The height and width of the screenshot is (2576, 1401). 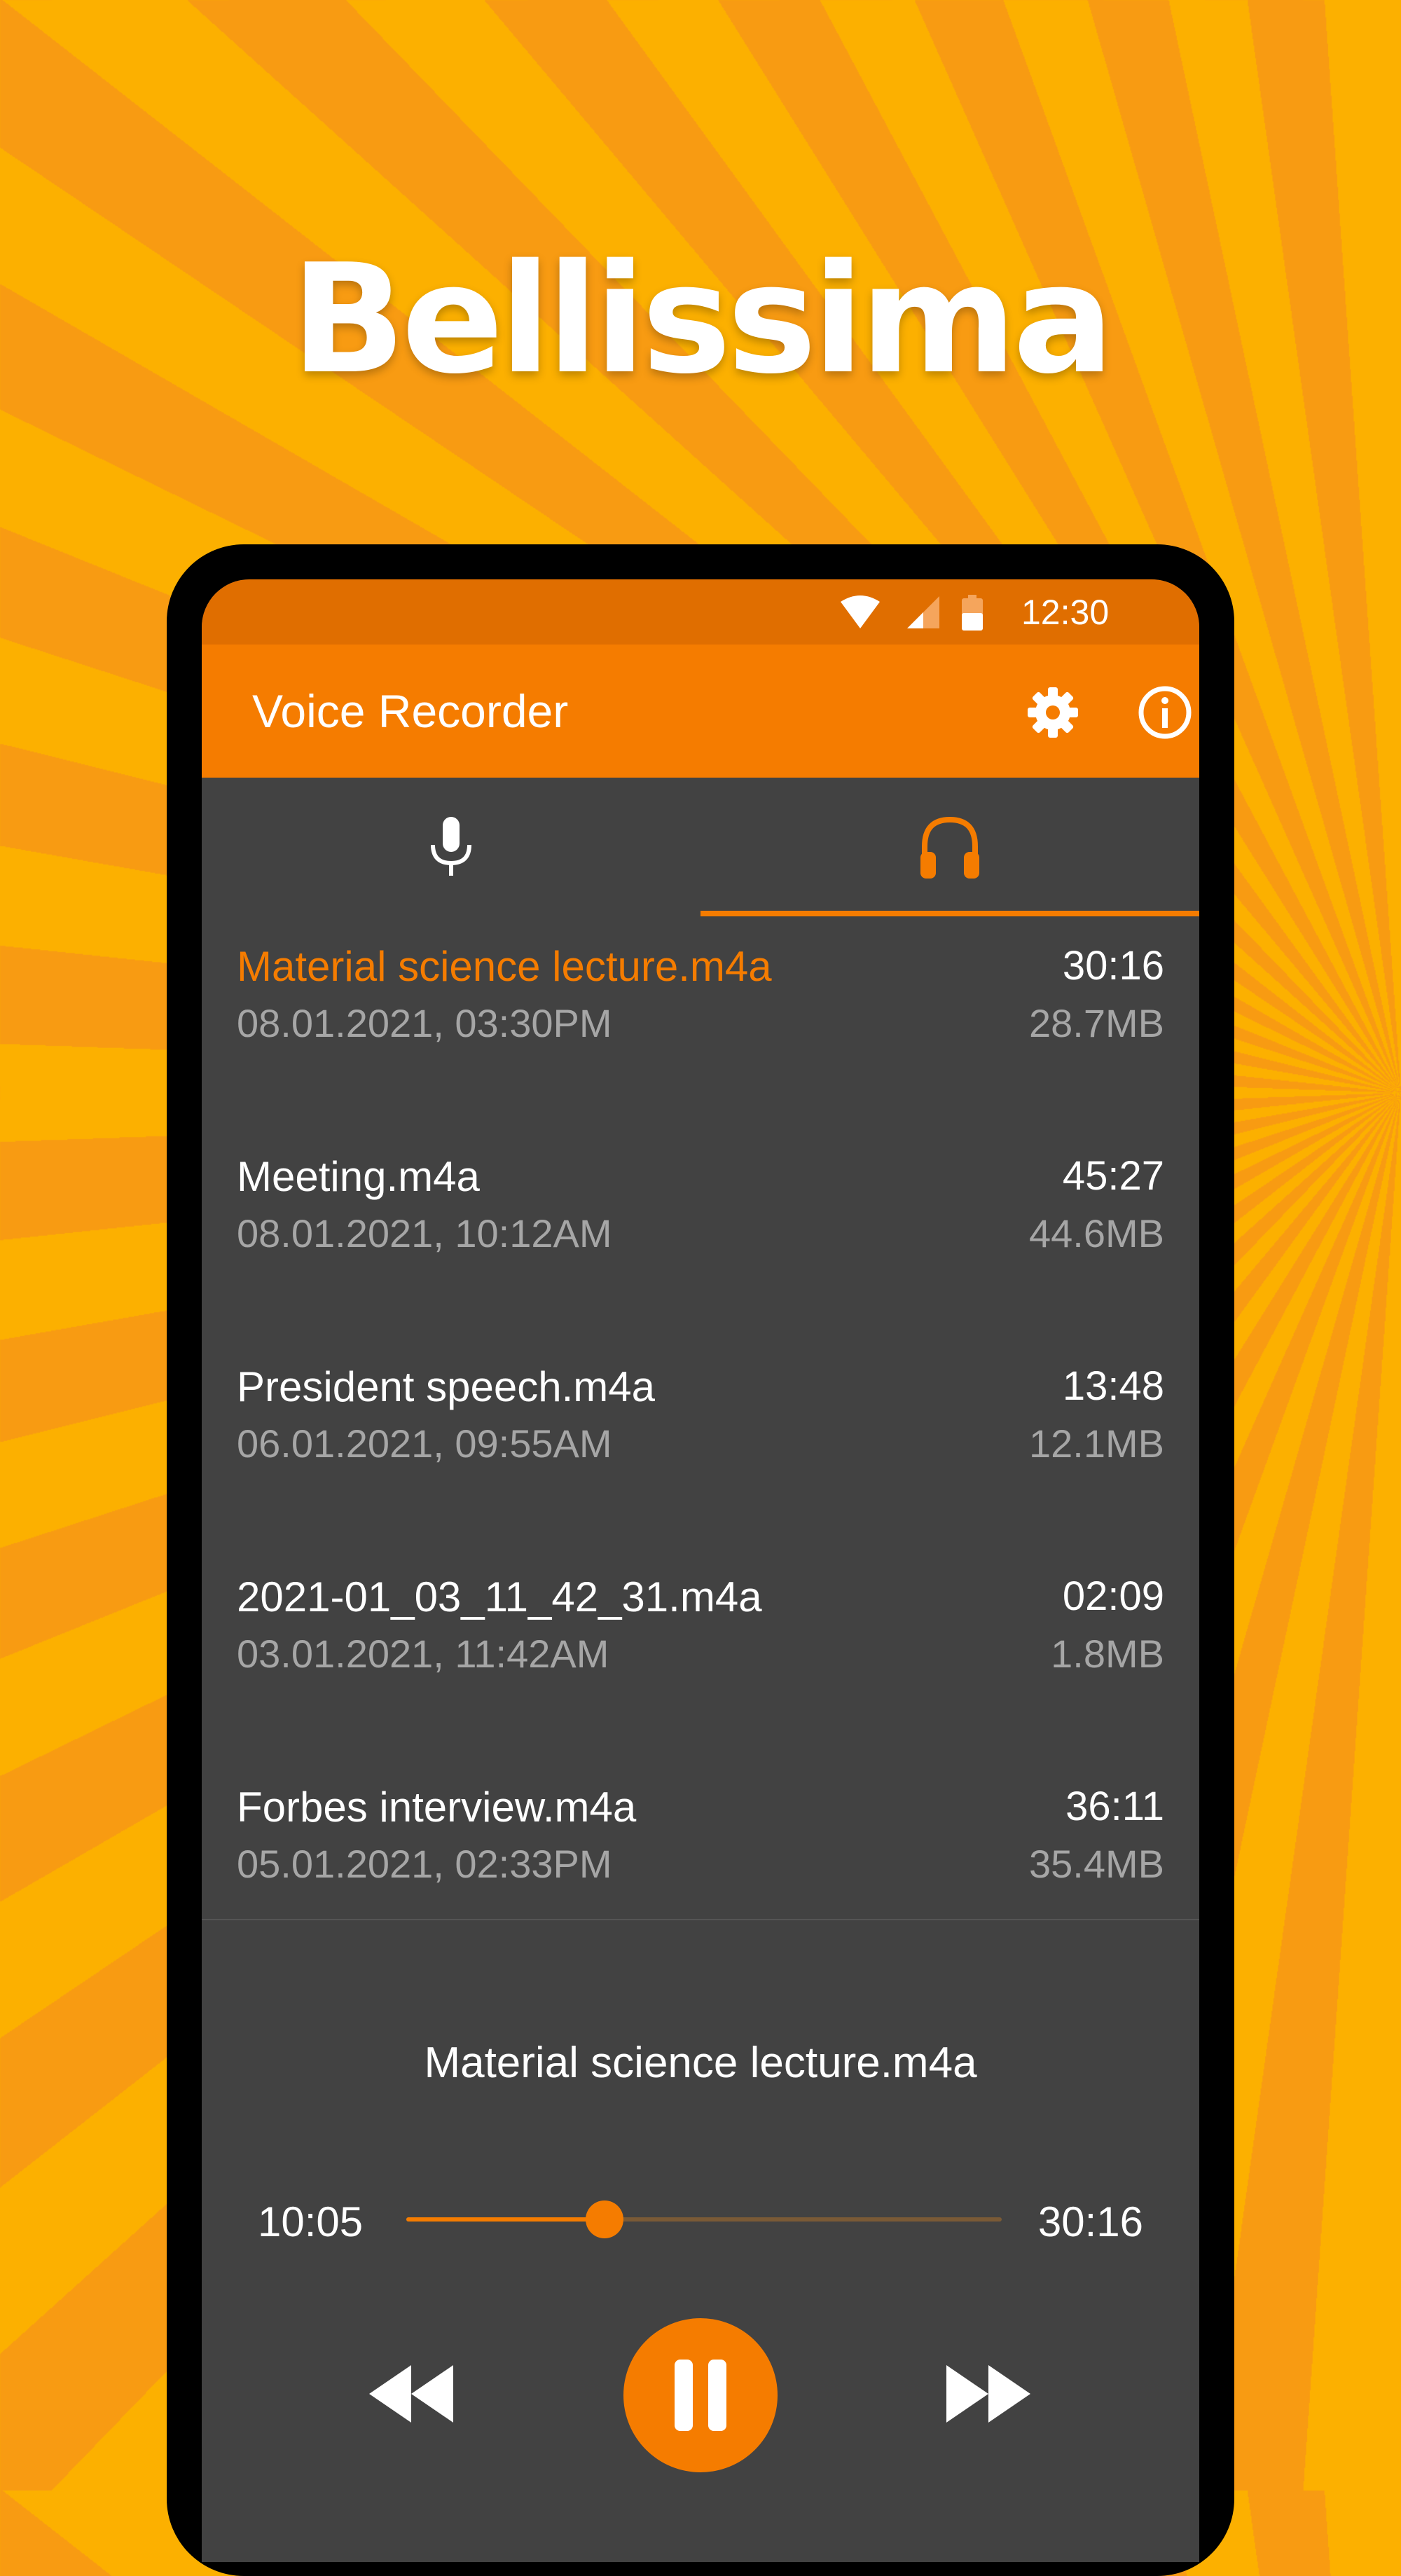 I want to click on info-button, so click(x=1164, y=712).